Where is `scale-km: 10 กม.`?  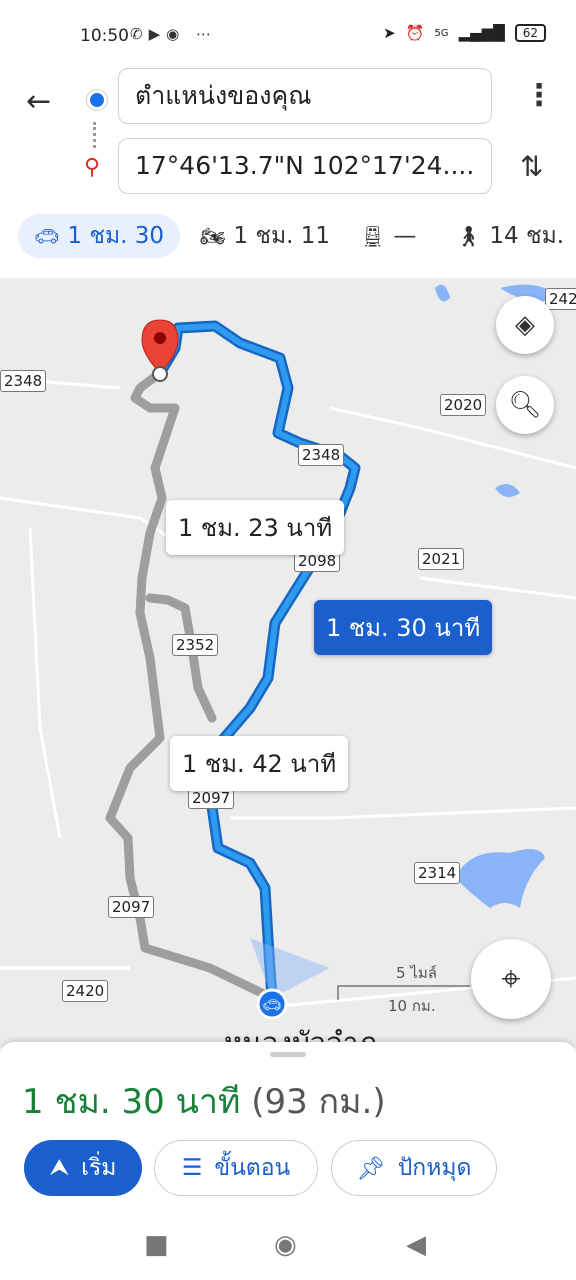 scale-km: 10 กม. is located at coordinates (412, 1006).